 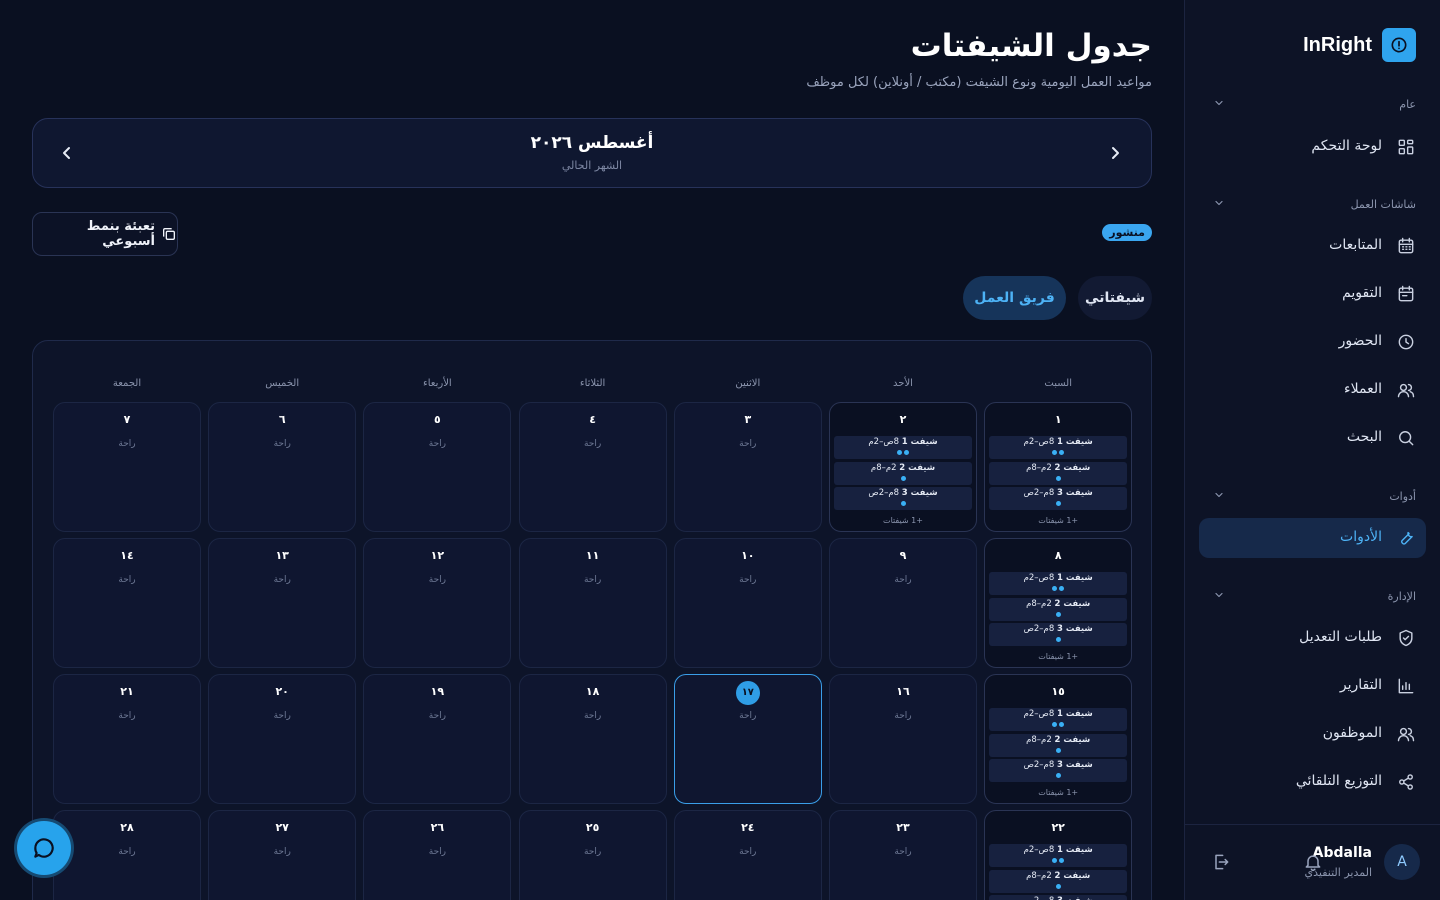 I want to click on calendar-day-cell: ١٤ راحة, so click(x=127, y=603).